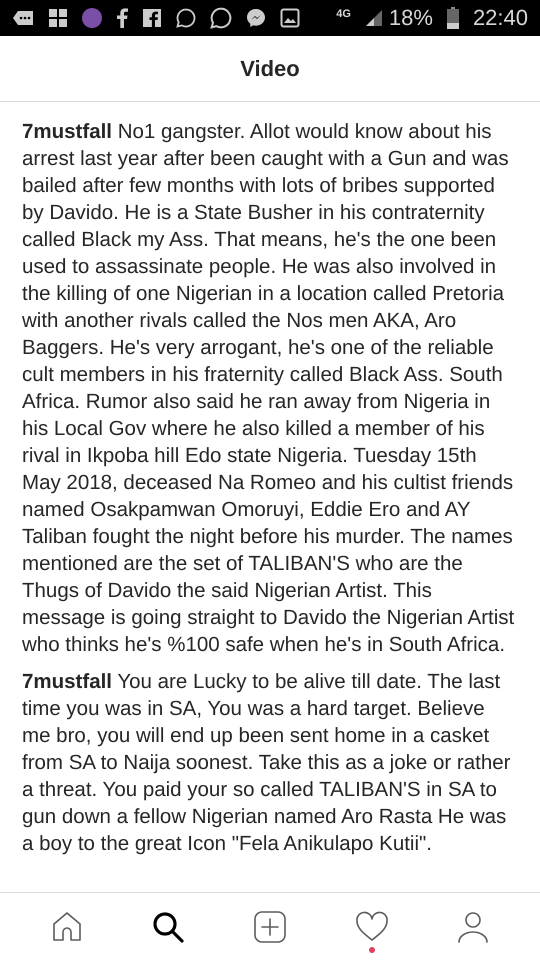 The width and height of the screenshot is (540, 960). I want to click on image-icon, so click(290, 18).